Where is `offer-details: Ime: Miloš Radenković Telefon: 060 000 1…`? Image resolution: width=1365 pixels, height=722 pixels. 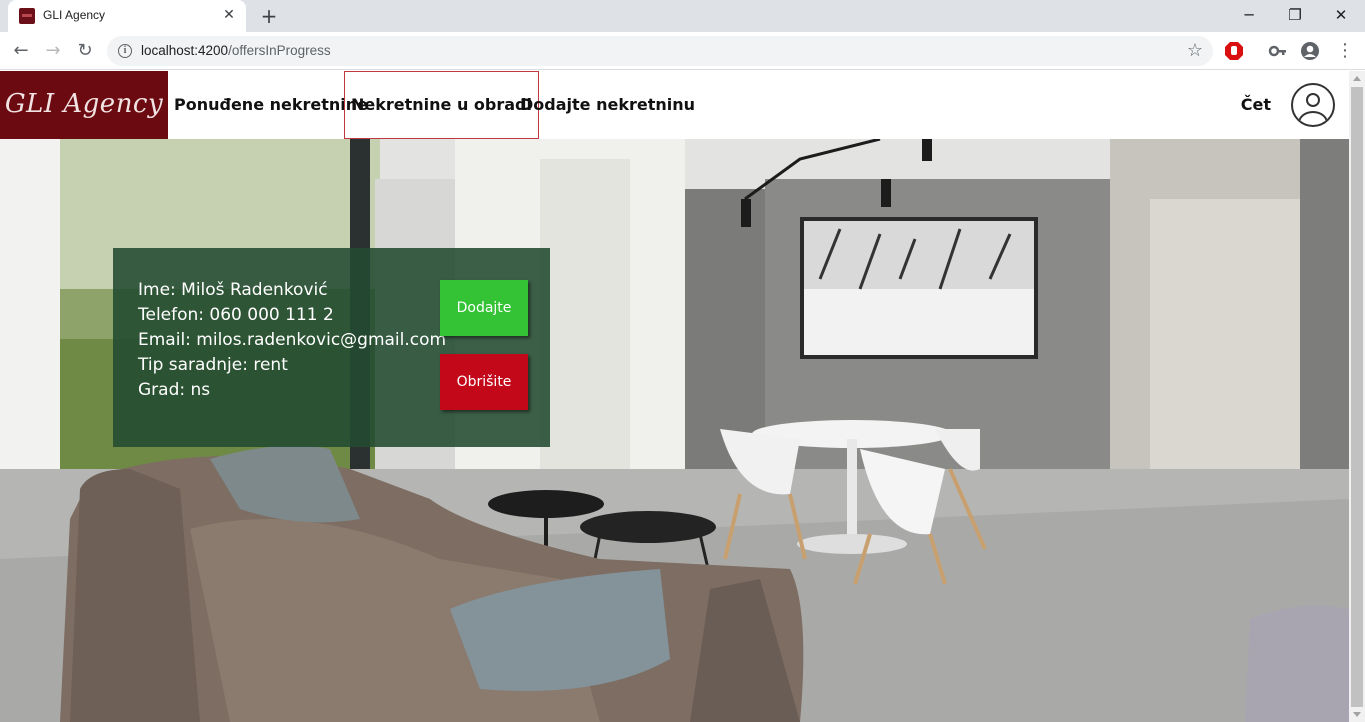 offer-details: Ime: Miloš Radenković Telefon: 060 000 1… is located at coordinates (292, 340).